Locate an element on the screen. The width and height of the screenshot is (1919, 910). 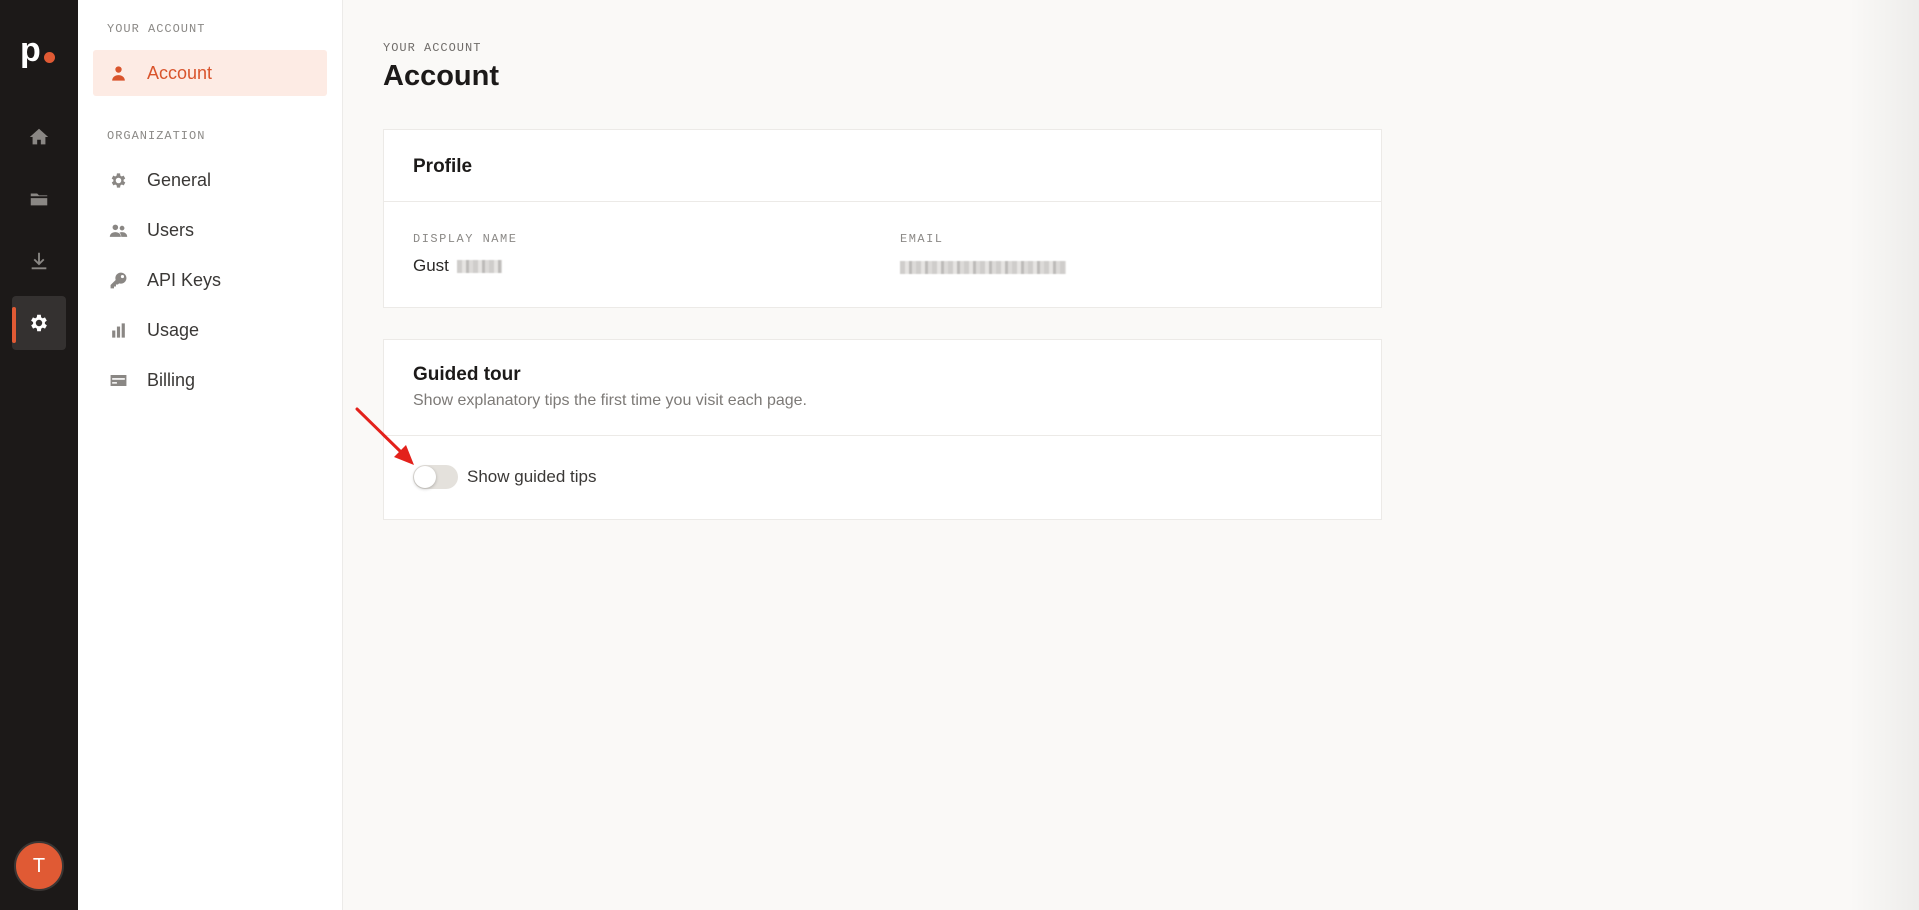
sidebar-item-api-keys: API Keys is located at coordinates (210, 280).